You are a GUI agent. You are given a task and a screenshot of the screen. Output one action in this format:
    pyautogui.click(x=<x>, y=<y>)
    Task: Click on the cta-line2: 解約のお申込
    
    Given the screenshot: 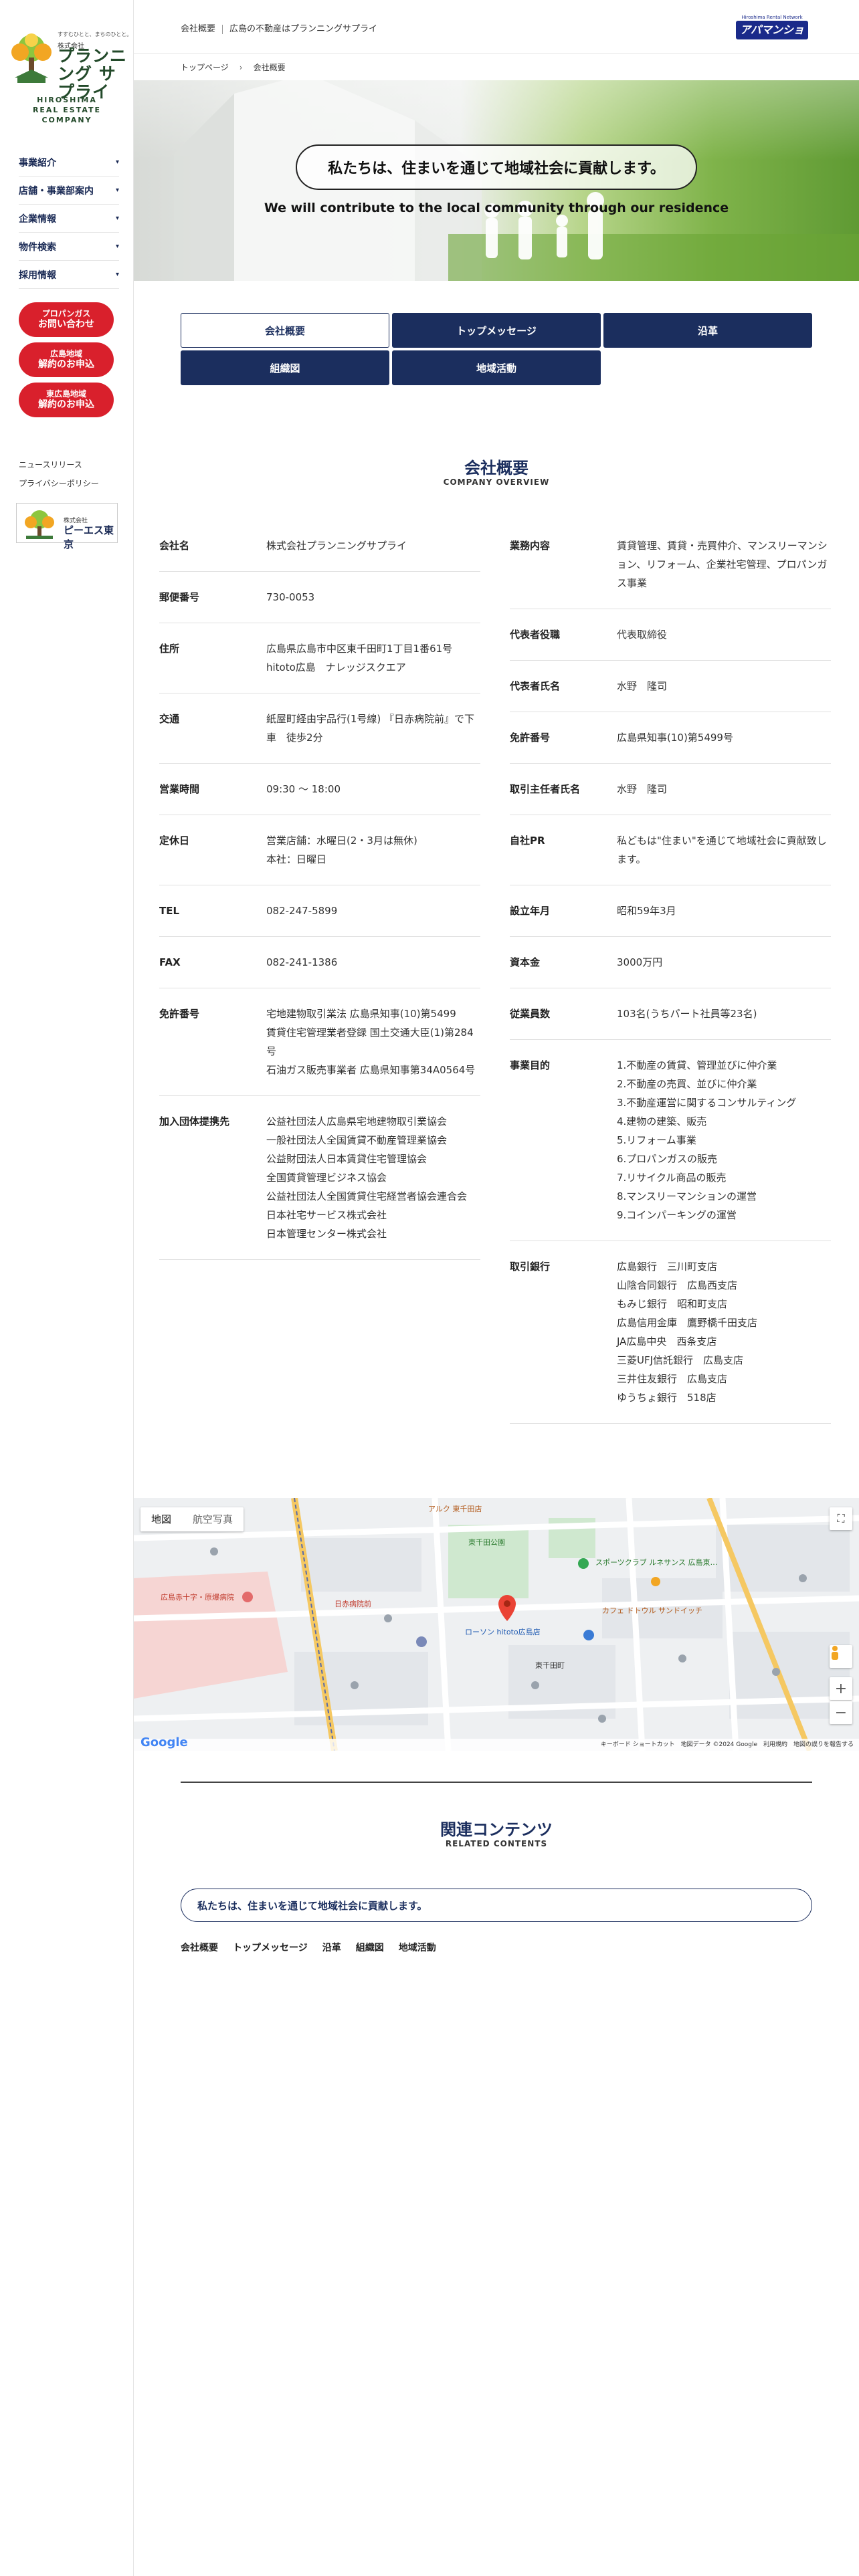 What is the action you would take?
    pyautogui.click(x=66, y=405)
    